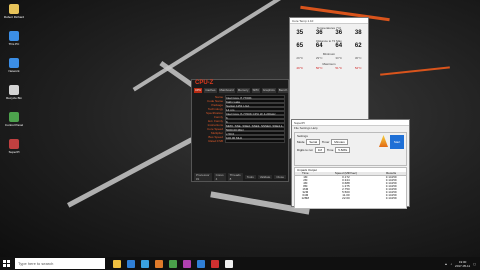 This screenshot has width=480, height=270. I want to click on system-tray: ▲ ♪ 19:00 2017-05-11 ▢, so click(462, 264).